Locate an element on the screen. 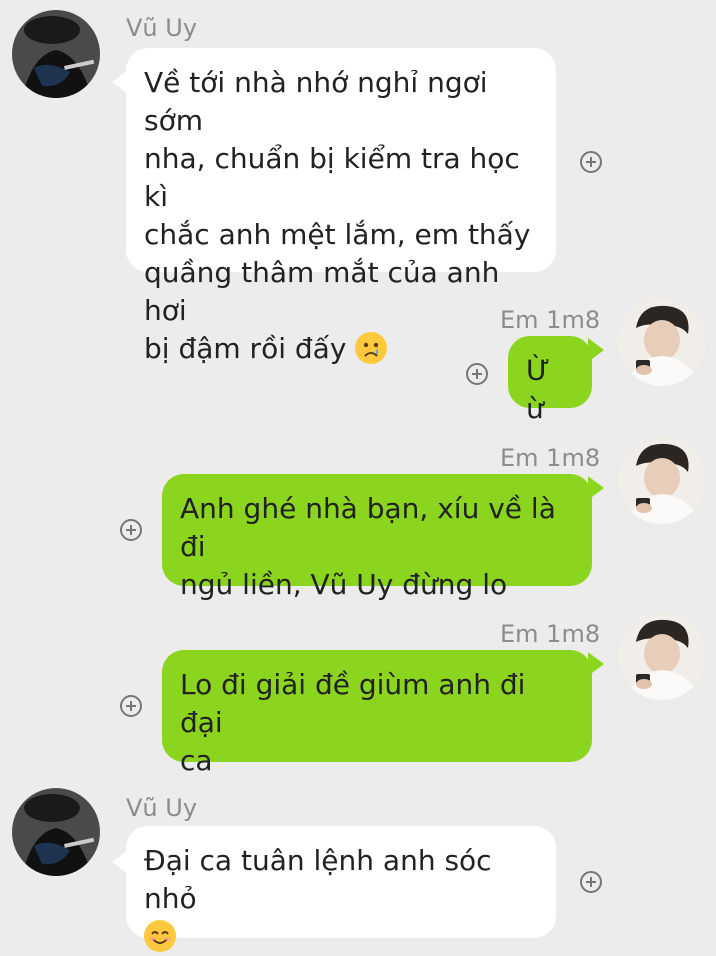  message-line-text: bị đậm rồi đấy is located at coordinates (245, 348).